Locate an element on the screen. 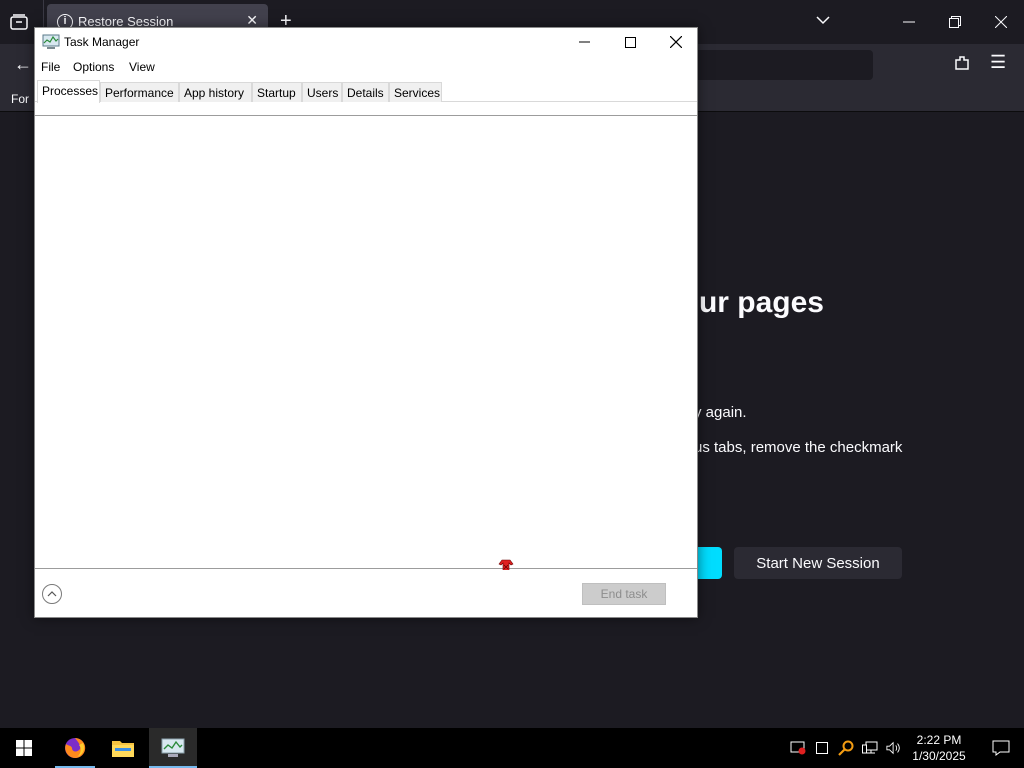 Image resolution: width=1024 pixels, height=768 pixels. tab-processes: Processes is located at coordinates (68, 91).